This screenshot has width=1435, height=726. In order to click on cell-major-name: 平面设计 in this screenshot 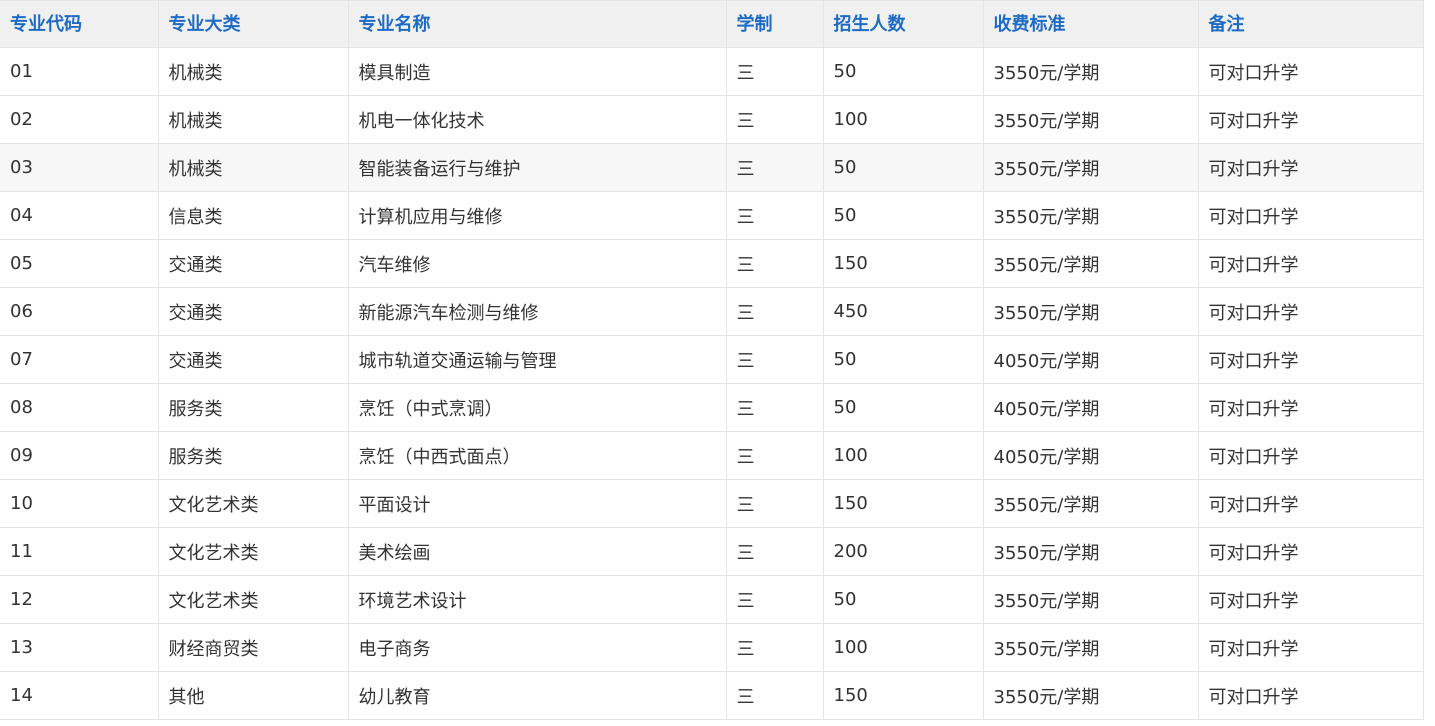, I will do `click(537, 503)`.